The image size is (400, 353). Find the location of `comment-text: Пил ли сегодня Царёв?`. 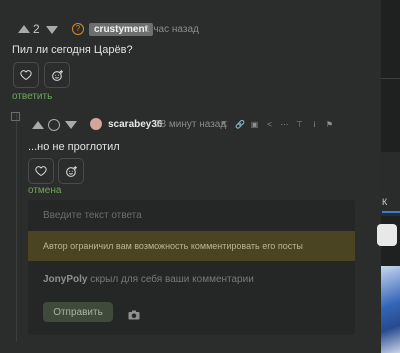

comment-text: Пил ли сегодня Царёв? is located at coordinates (72, 50).